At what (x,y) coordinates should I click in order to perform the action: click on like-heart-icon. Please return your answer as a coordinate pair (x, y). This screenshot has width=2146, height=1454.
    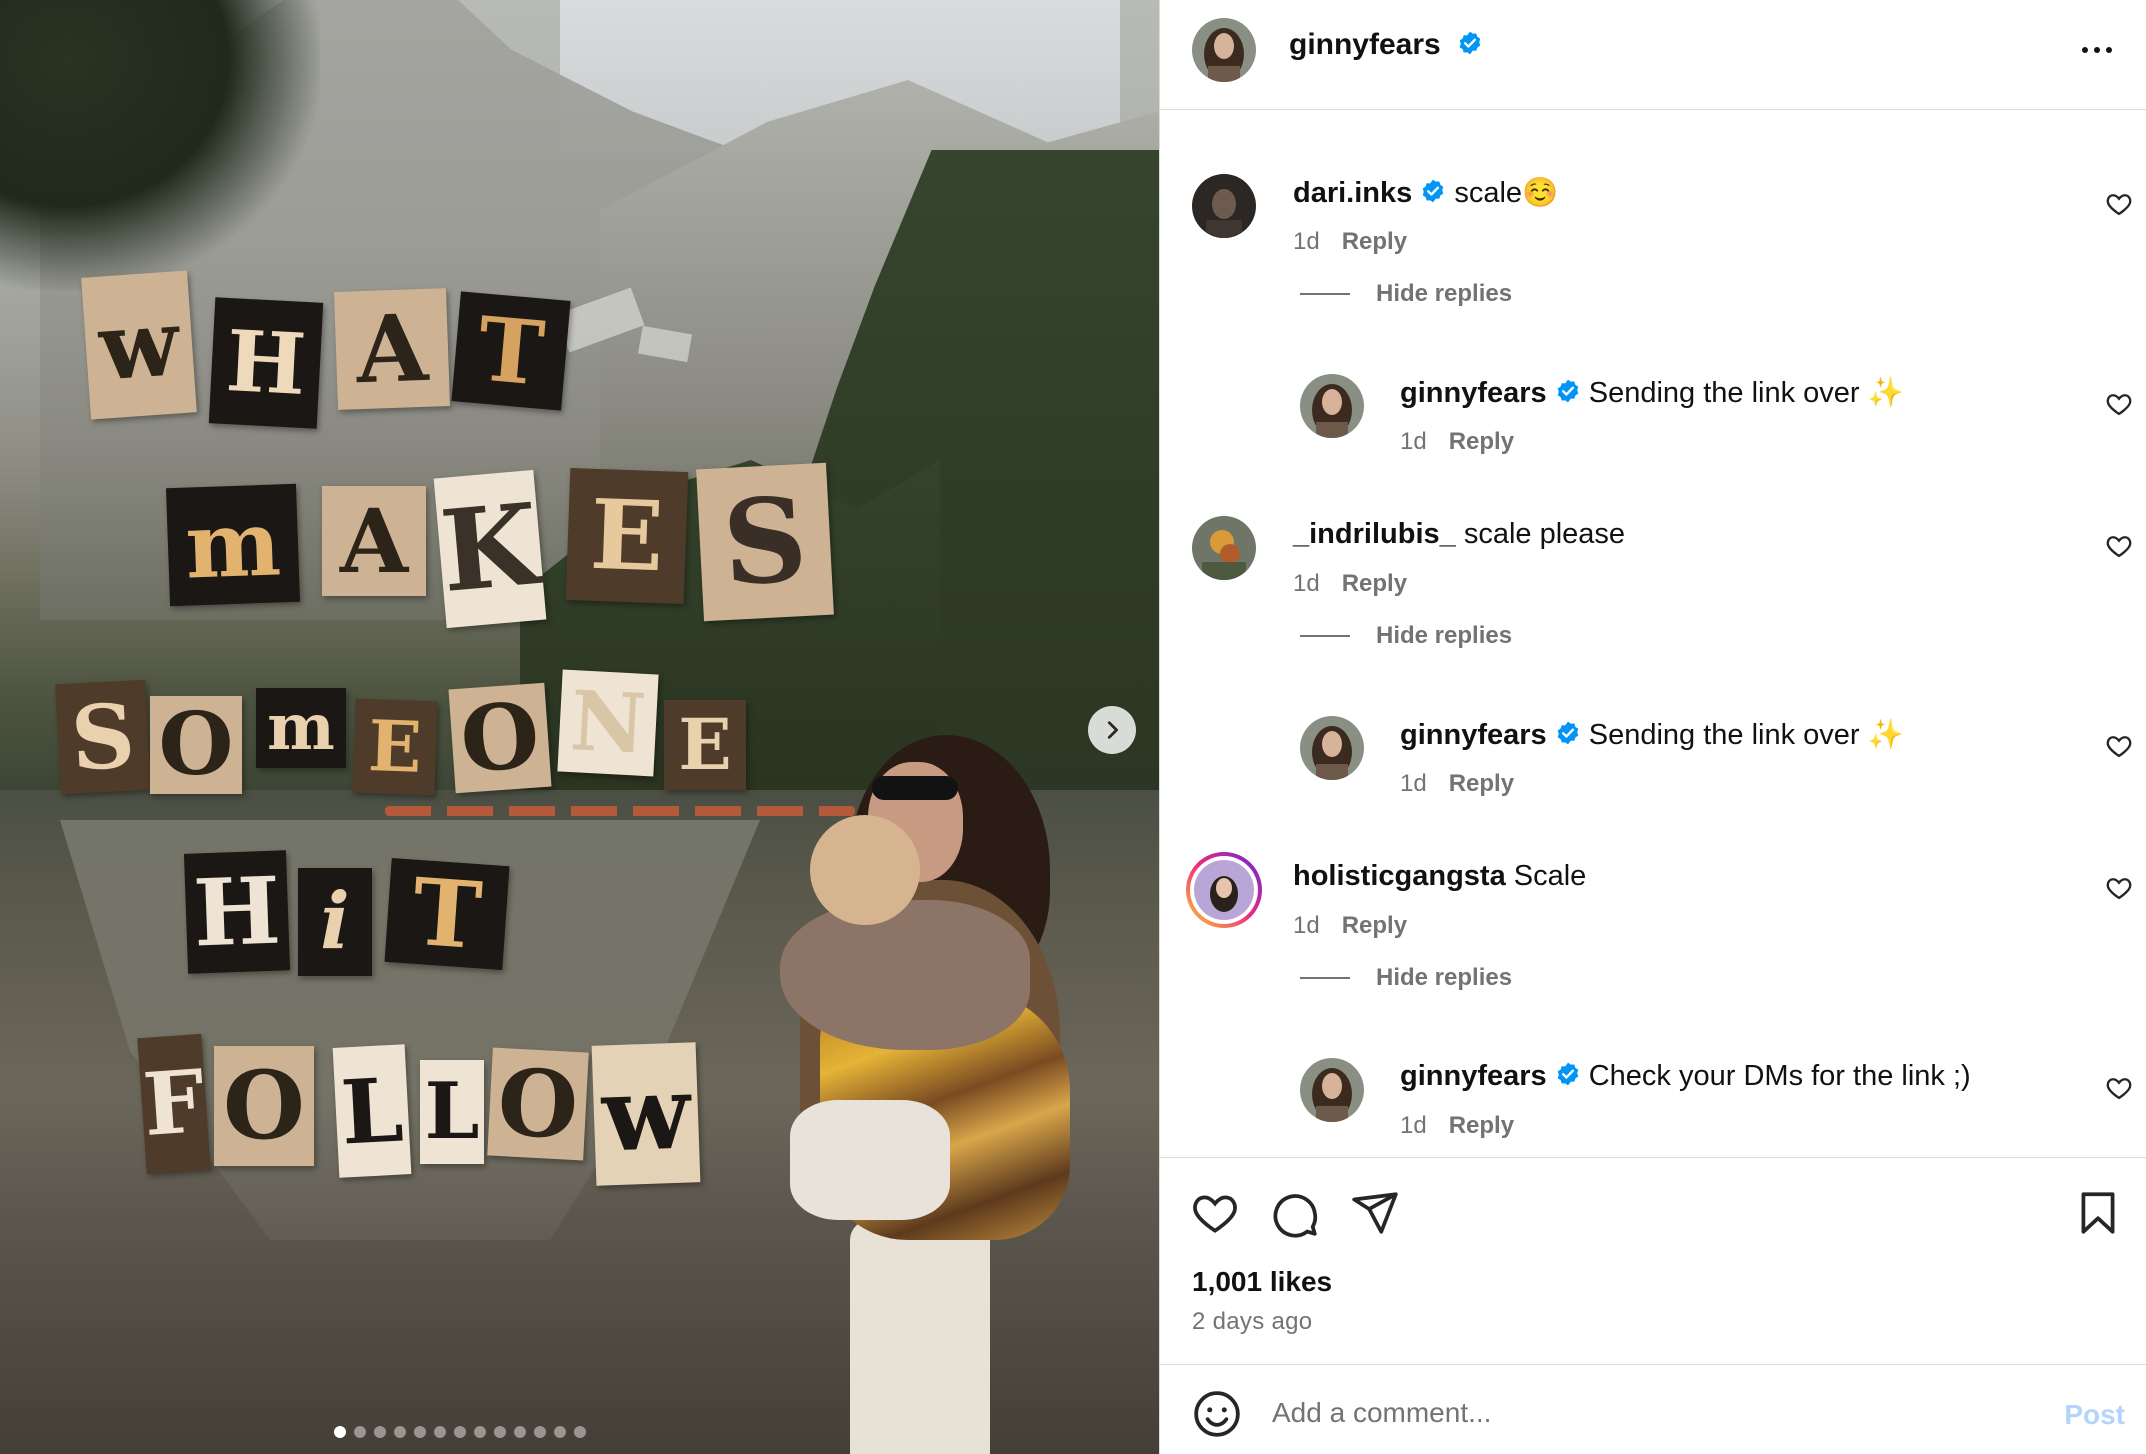
    Looking at the image, I should click on (1215, 1213).